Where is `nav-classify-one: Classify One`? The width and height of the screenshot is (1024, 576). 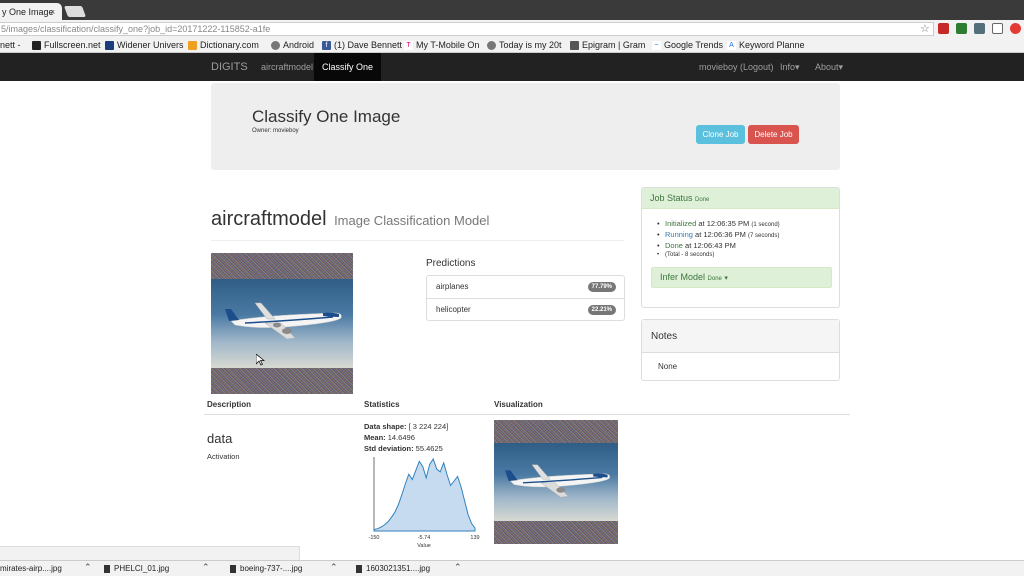
nav-classify-one: Classify One is located at coordinates (348, 67).